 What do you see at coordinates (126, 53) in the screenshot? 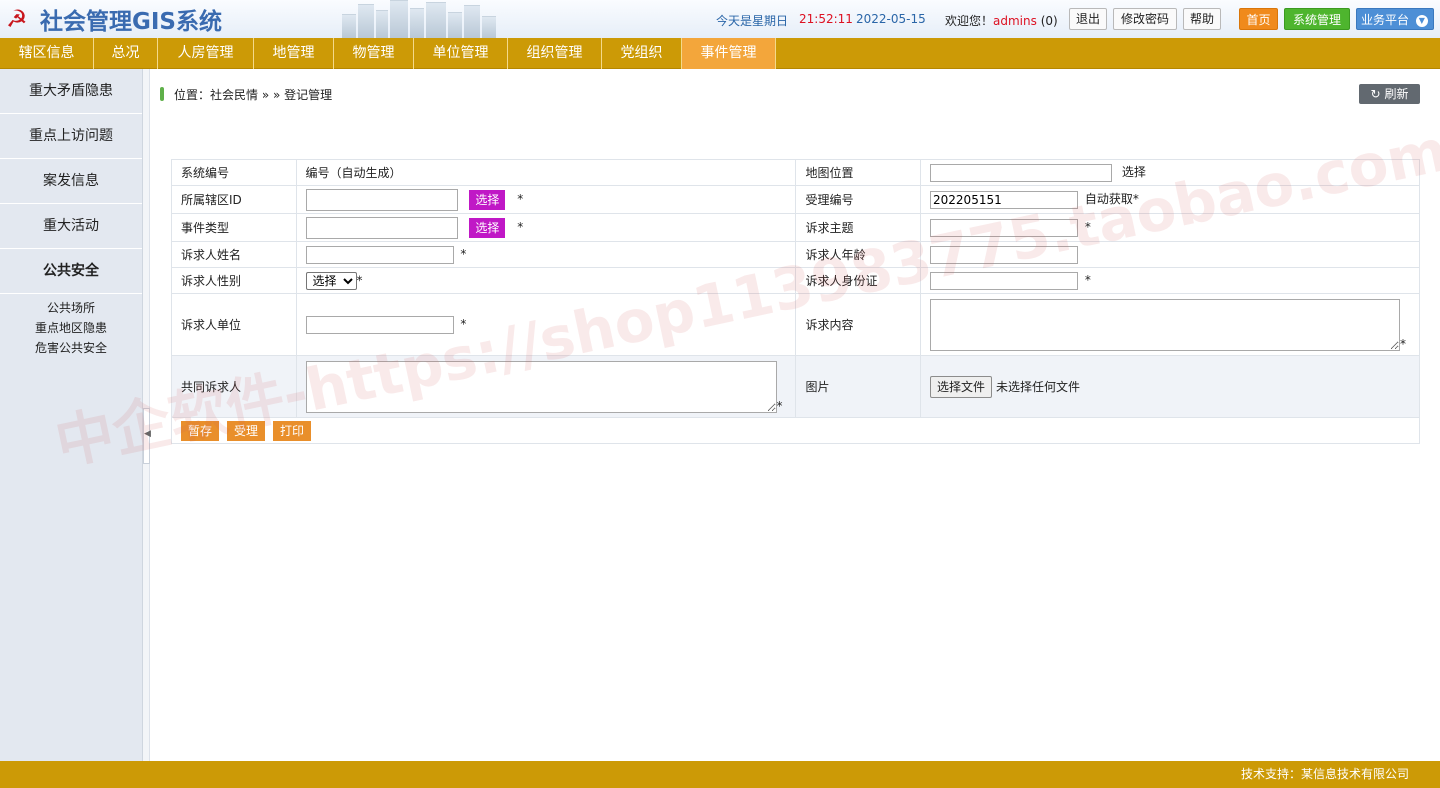
I see `nav-item-overview: 总况` at bounding box center [126, 53].